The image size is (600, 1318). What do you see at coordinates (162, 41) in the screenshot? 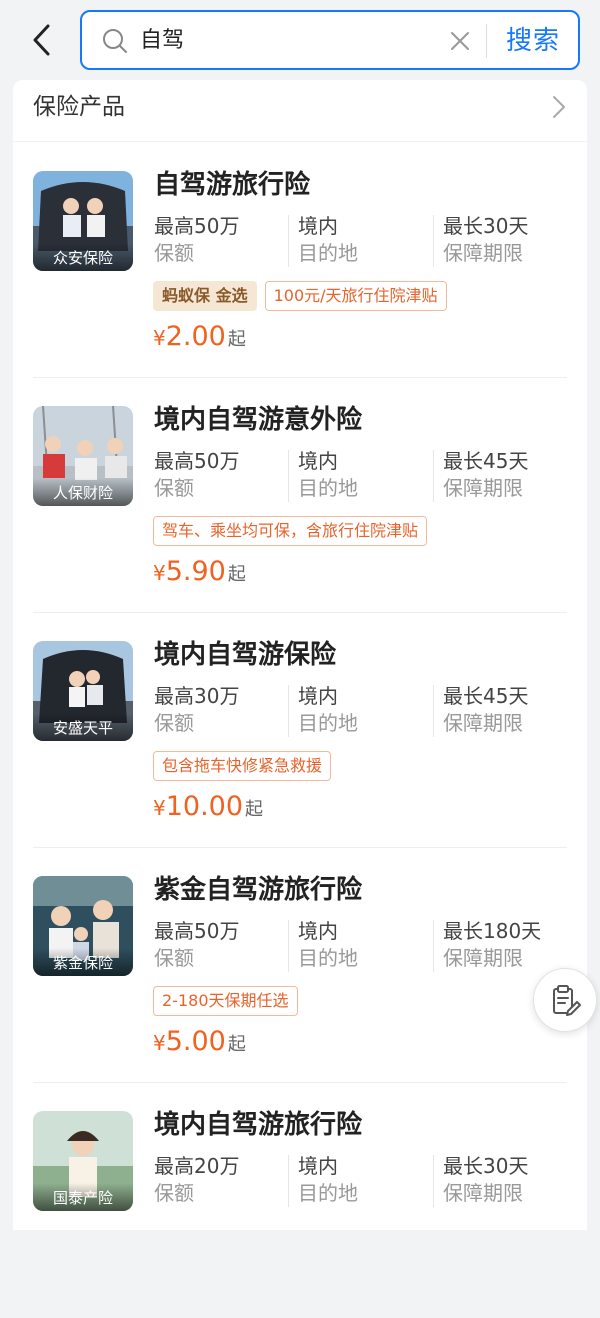
I see `search-input: 自驾` at bounding box center [162, 41].